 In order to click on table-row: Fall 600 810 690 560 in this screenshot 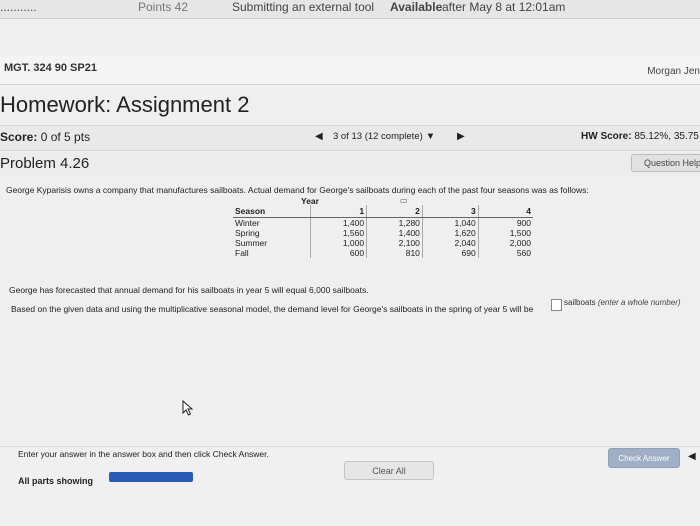, I will do `click(383, 253)`.